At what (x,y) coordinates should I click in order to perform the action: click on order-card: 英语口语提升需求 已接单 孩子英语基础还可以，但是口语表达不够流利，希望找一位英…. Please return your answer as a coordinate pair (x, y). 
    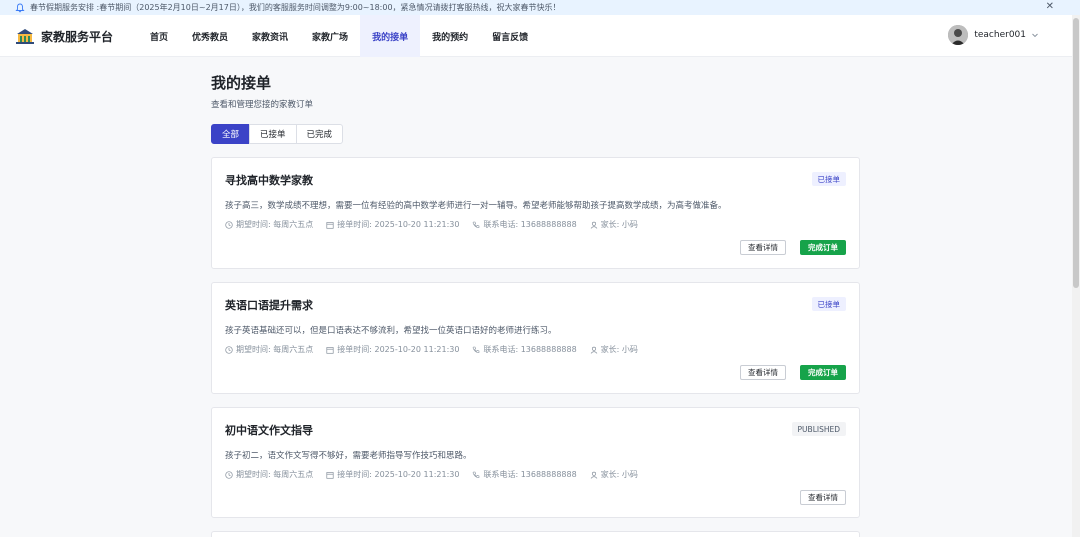
    Looking at the image, I should click on (535, 338).